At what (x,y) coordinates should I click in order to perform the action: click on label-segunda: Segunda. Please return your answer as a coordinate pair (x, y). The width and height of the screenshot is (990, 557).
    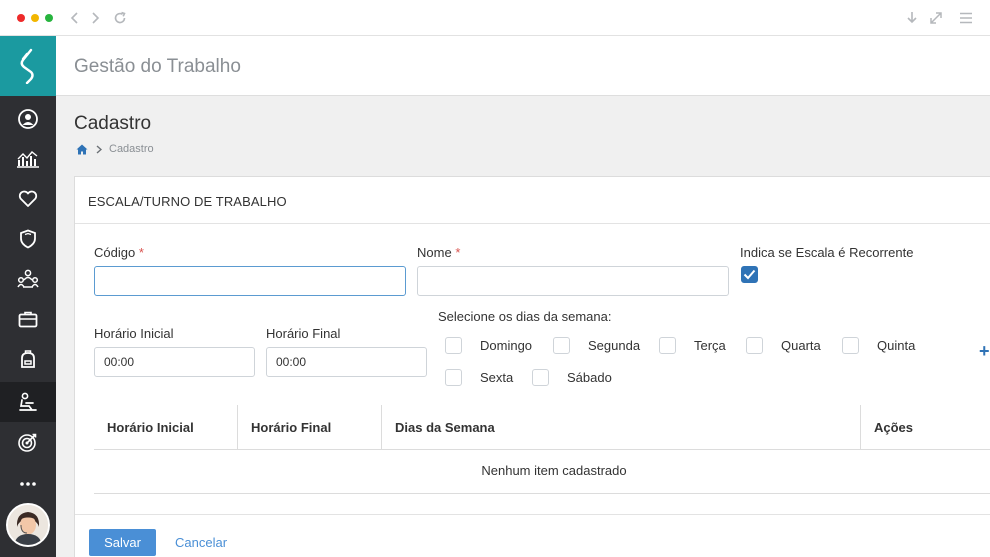
    Looking at the image, I should click on (614, 345).